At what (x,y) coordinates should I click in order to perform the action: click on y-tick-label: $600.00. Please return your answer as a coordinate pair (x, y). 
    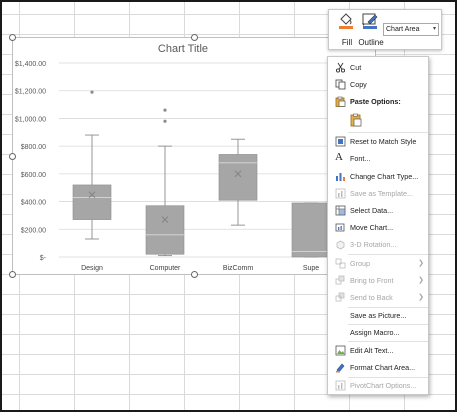
    Looking at the image, I should click on (33, 175).